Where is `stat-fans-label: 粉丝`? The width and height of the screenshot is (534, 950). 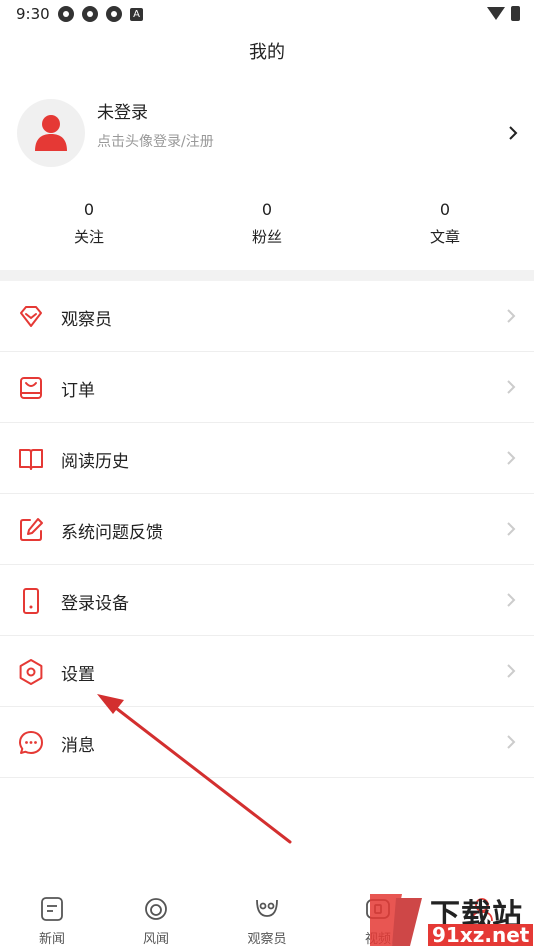
stat-fans-label: 粉丝 is located at coordinates (266, 237).